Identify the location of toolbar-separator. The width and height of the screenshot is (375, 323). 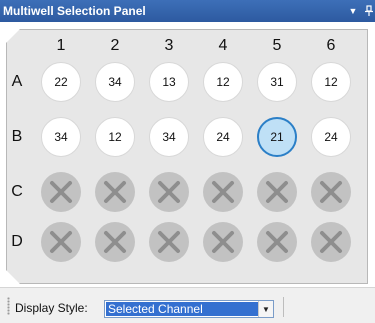
(283, 307).